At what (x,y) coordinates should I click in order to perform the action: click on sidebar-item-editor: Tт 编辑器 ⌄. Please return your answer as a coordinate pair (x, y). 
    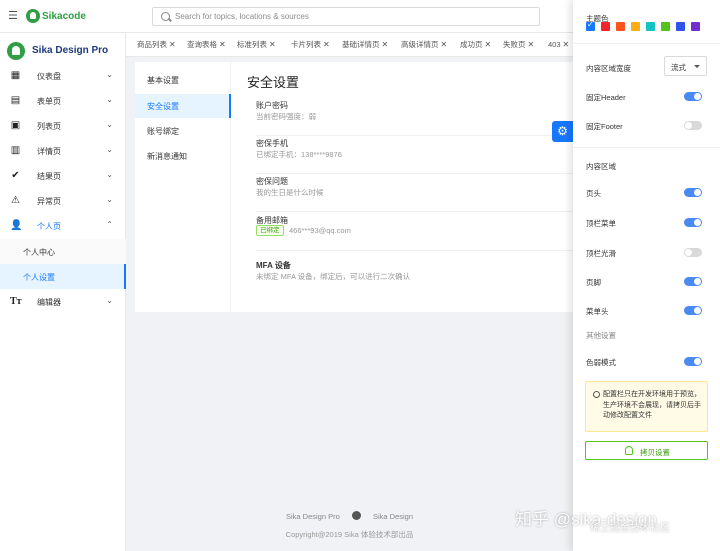
    Looking at the image, I should click on (63, 301).